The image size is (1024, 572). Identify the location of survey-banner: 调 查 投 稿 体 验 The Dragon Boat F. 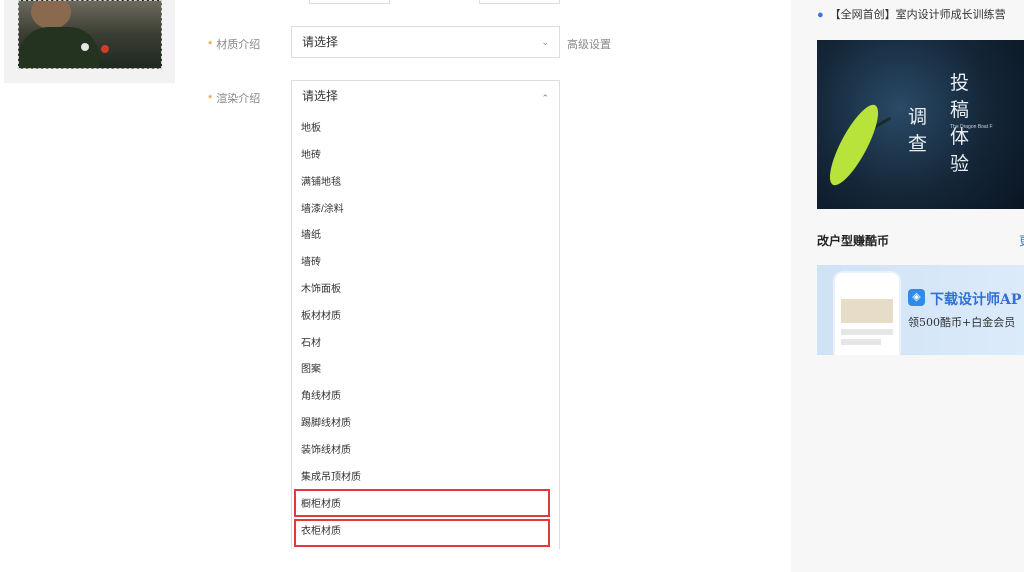
(920, 124).